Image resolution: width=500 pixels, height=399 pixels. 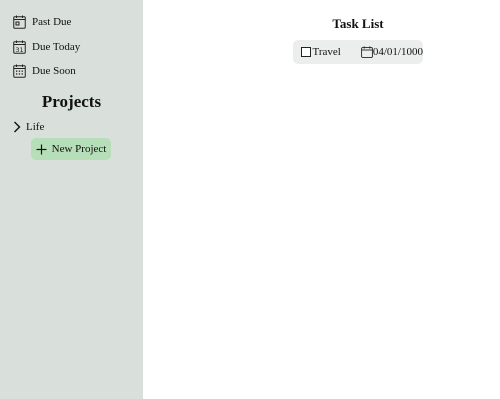 What do you see at coordinates (358, 52) in the screenshot?
I see `task-row: Travel 04/01/1000` at bounding box center [358, 52].